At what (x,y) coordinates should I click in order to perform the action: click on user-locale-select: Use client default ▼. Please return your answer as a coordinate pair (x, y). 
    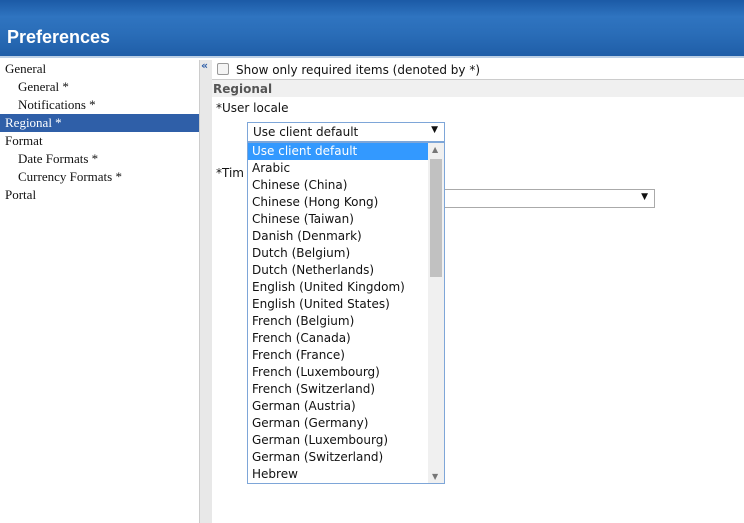
    Looking at the image, I should click on (346, 132).